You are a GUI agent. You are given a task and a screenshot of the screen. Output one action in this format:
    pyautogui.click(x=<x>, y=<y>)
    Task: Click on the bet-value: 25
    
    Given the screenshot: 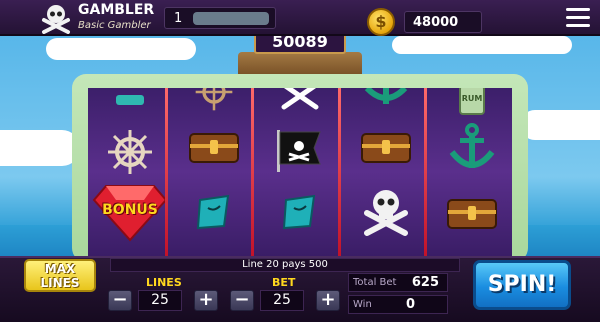 What is the action you would take?
    pyautogui.click(x=282, y=300)
    